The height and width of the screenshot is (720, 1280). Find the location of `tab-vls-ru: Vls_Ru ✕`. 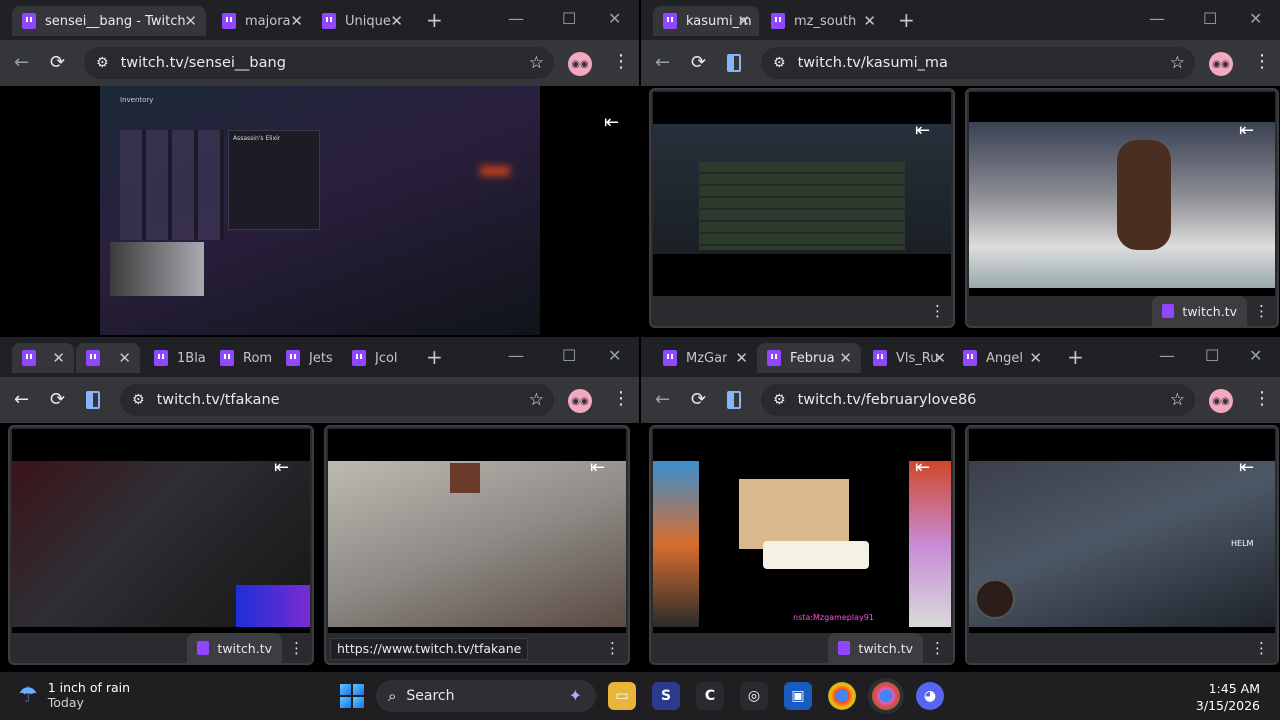

tab-vls-ru: Vls_Ru ✕ is located at coordinates (909, 358).